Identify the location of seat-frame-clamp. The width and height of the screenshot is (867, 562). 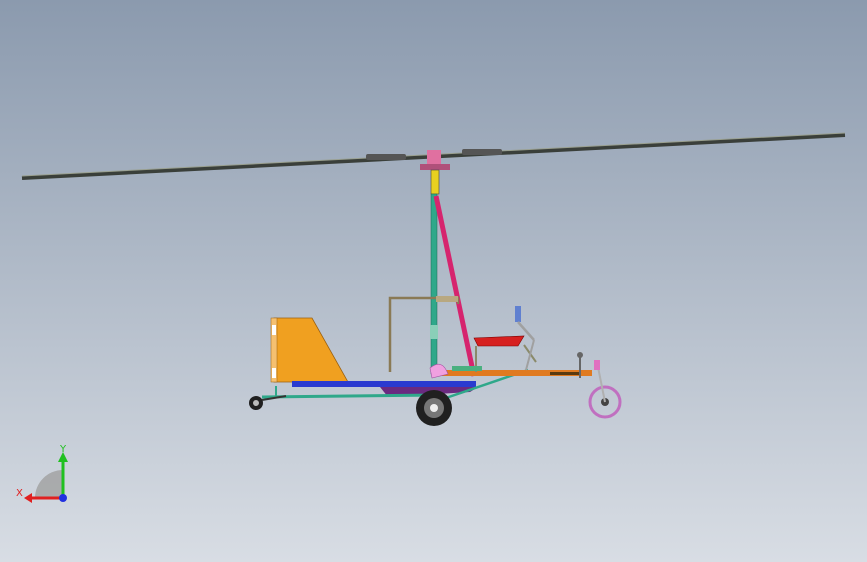
(447, 299).